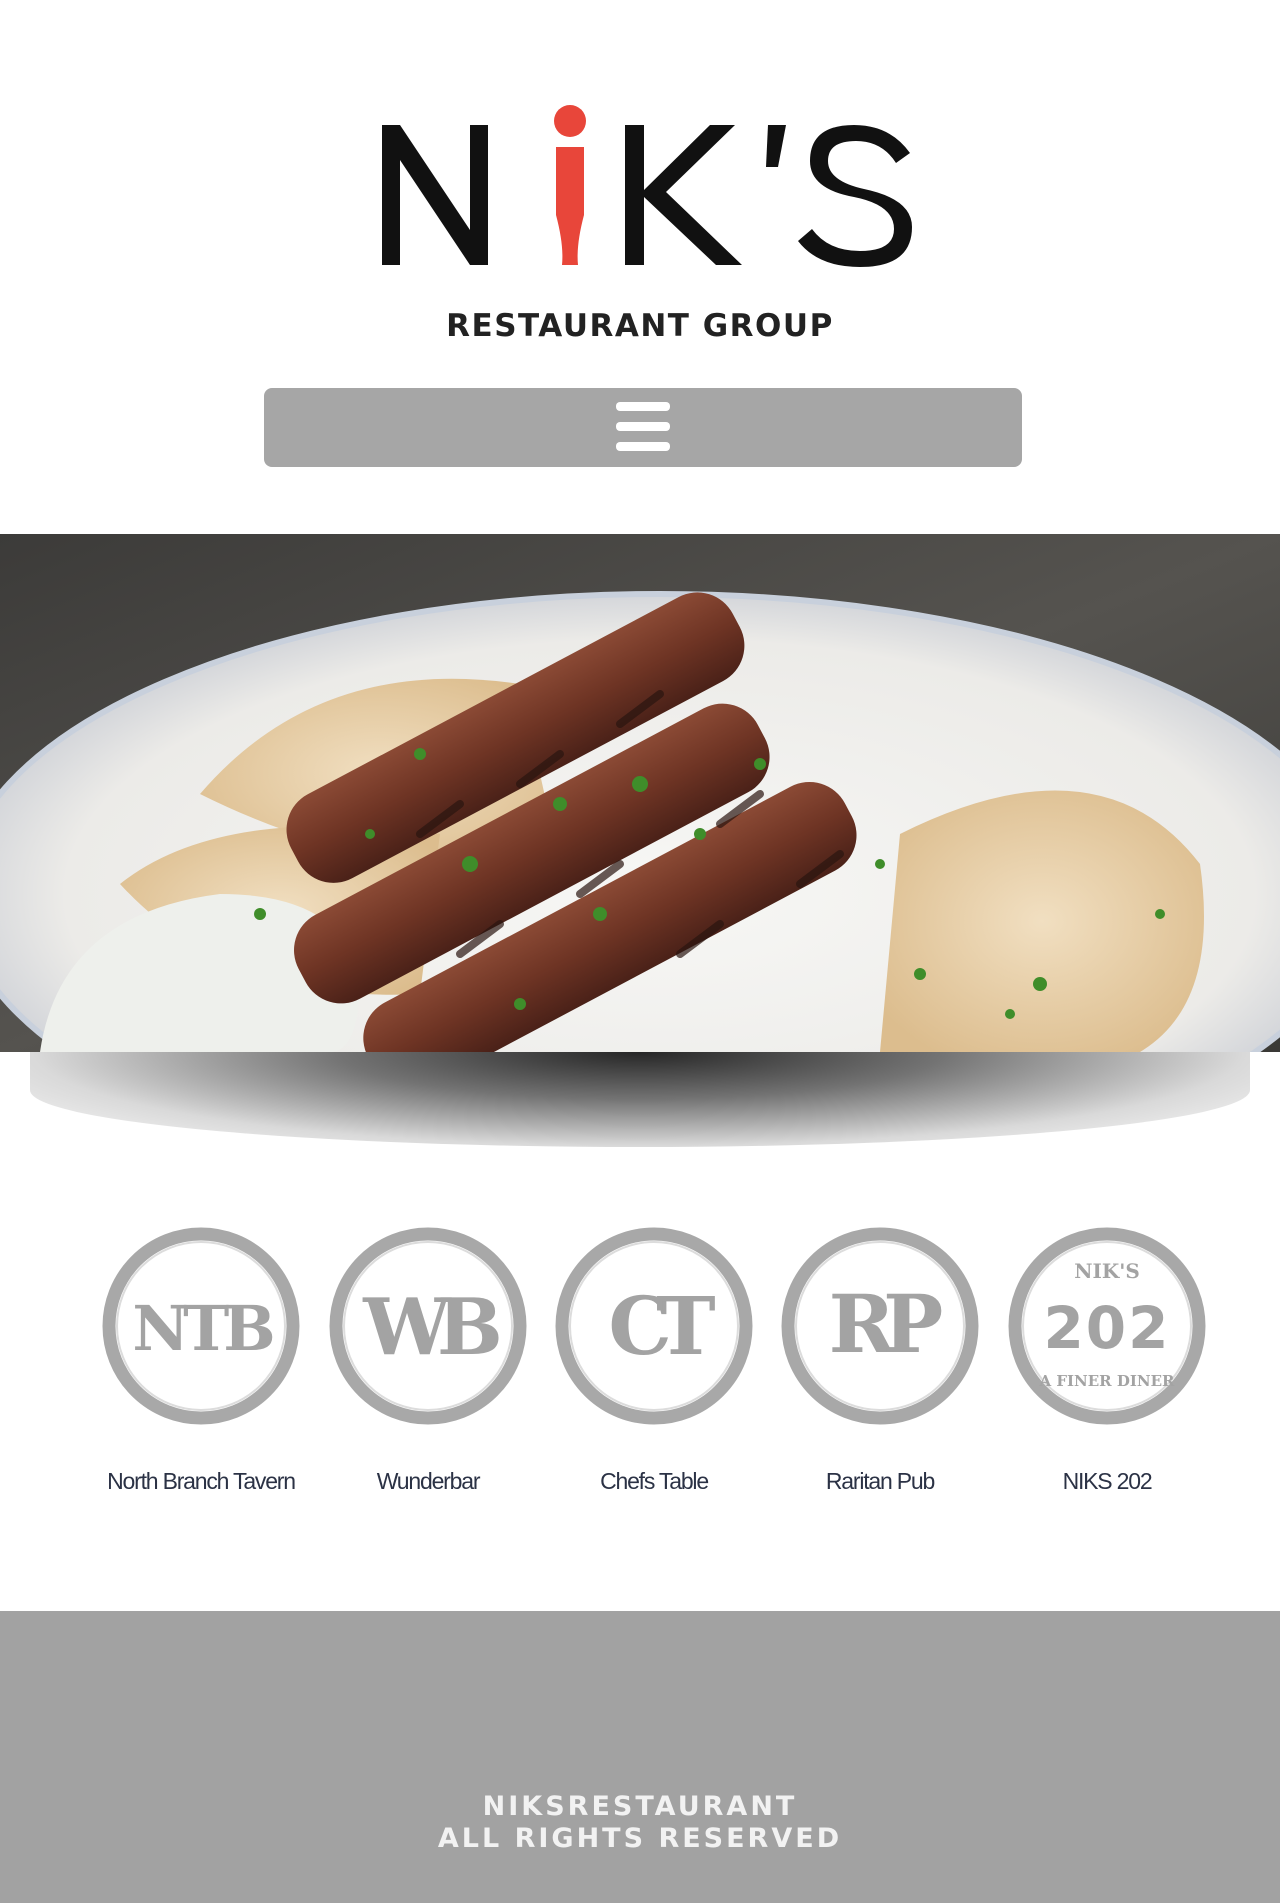 This screenshot has width=1280, height=1903. I want to click on hamburger-menu-icon, so click(643, 428).